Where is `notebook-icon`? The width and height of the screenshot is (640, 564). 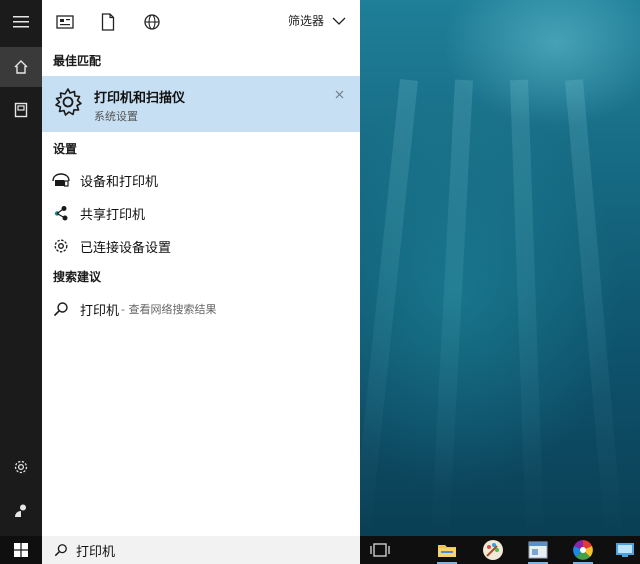
notebook-icon is located at coordinates (21, 110).